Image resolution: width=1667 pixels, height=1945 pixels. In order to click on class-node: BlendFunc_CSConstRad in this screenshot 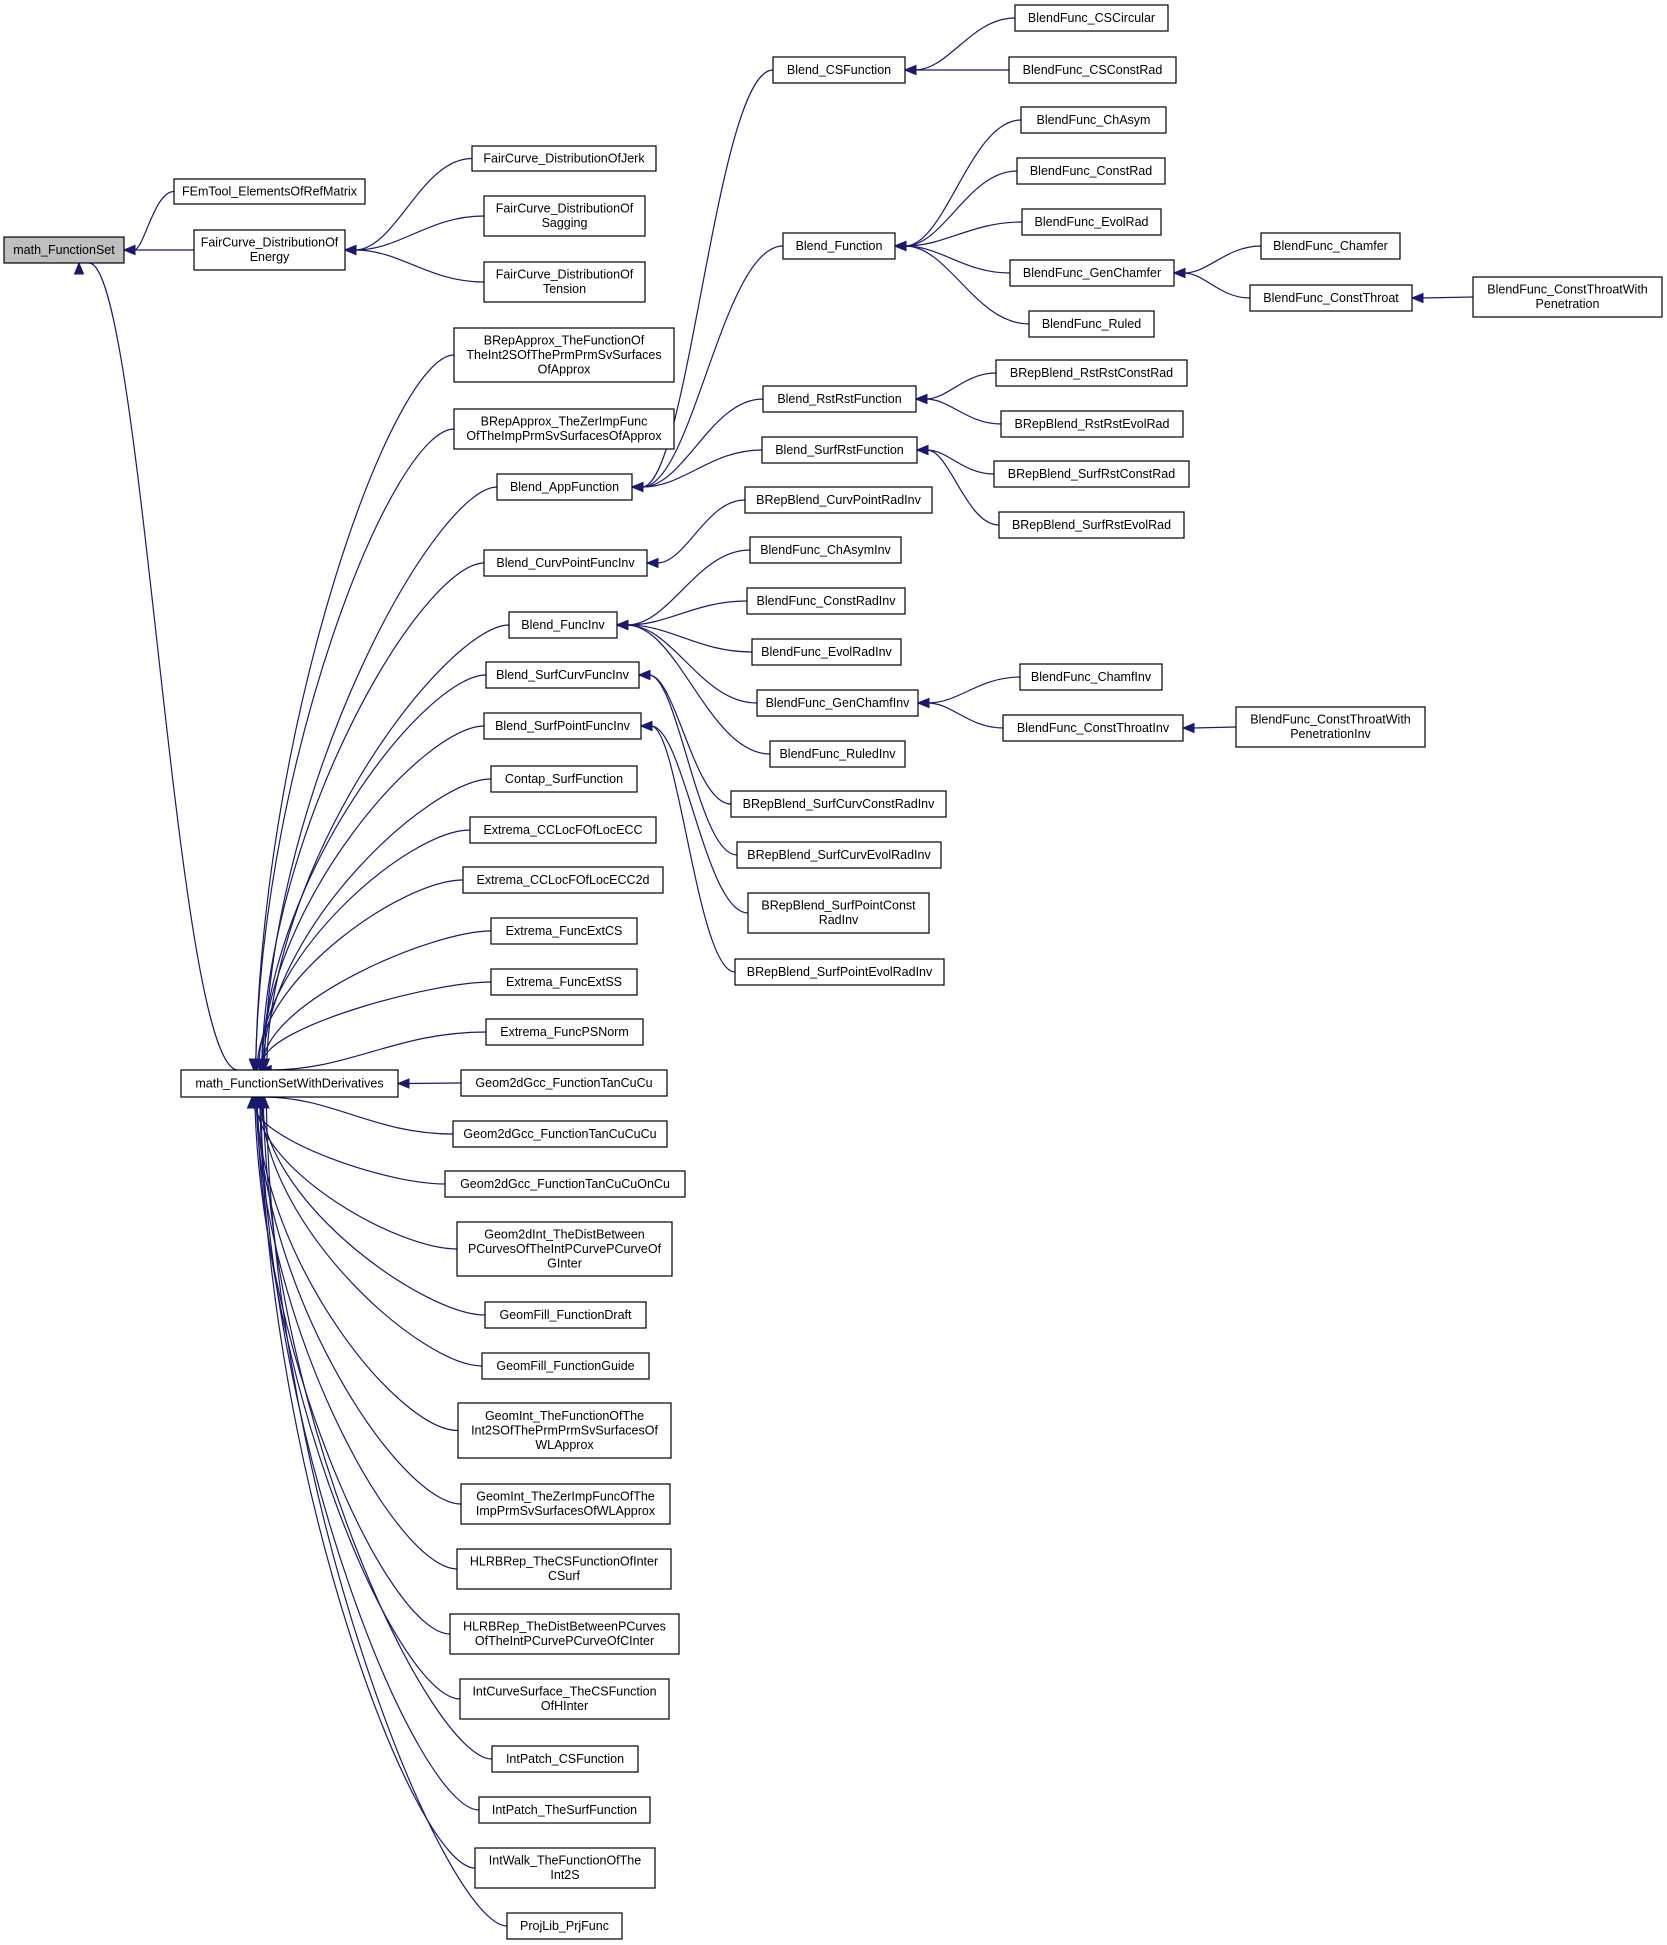, I will do `click(1092, 70)`.